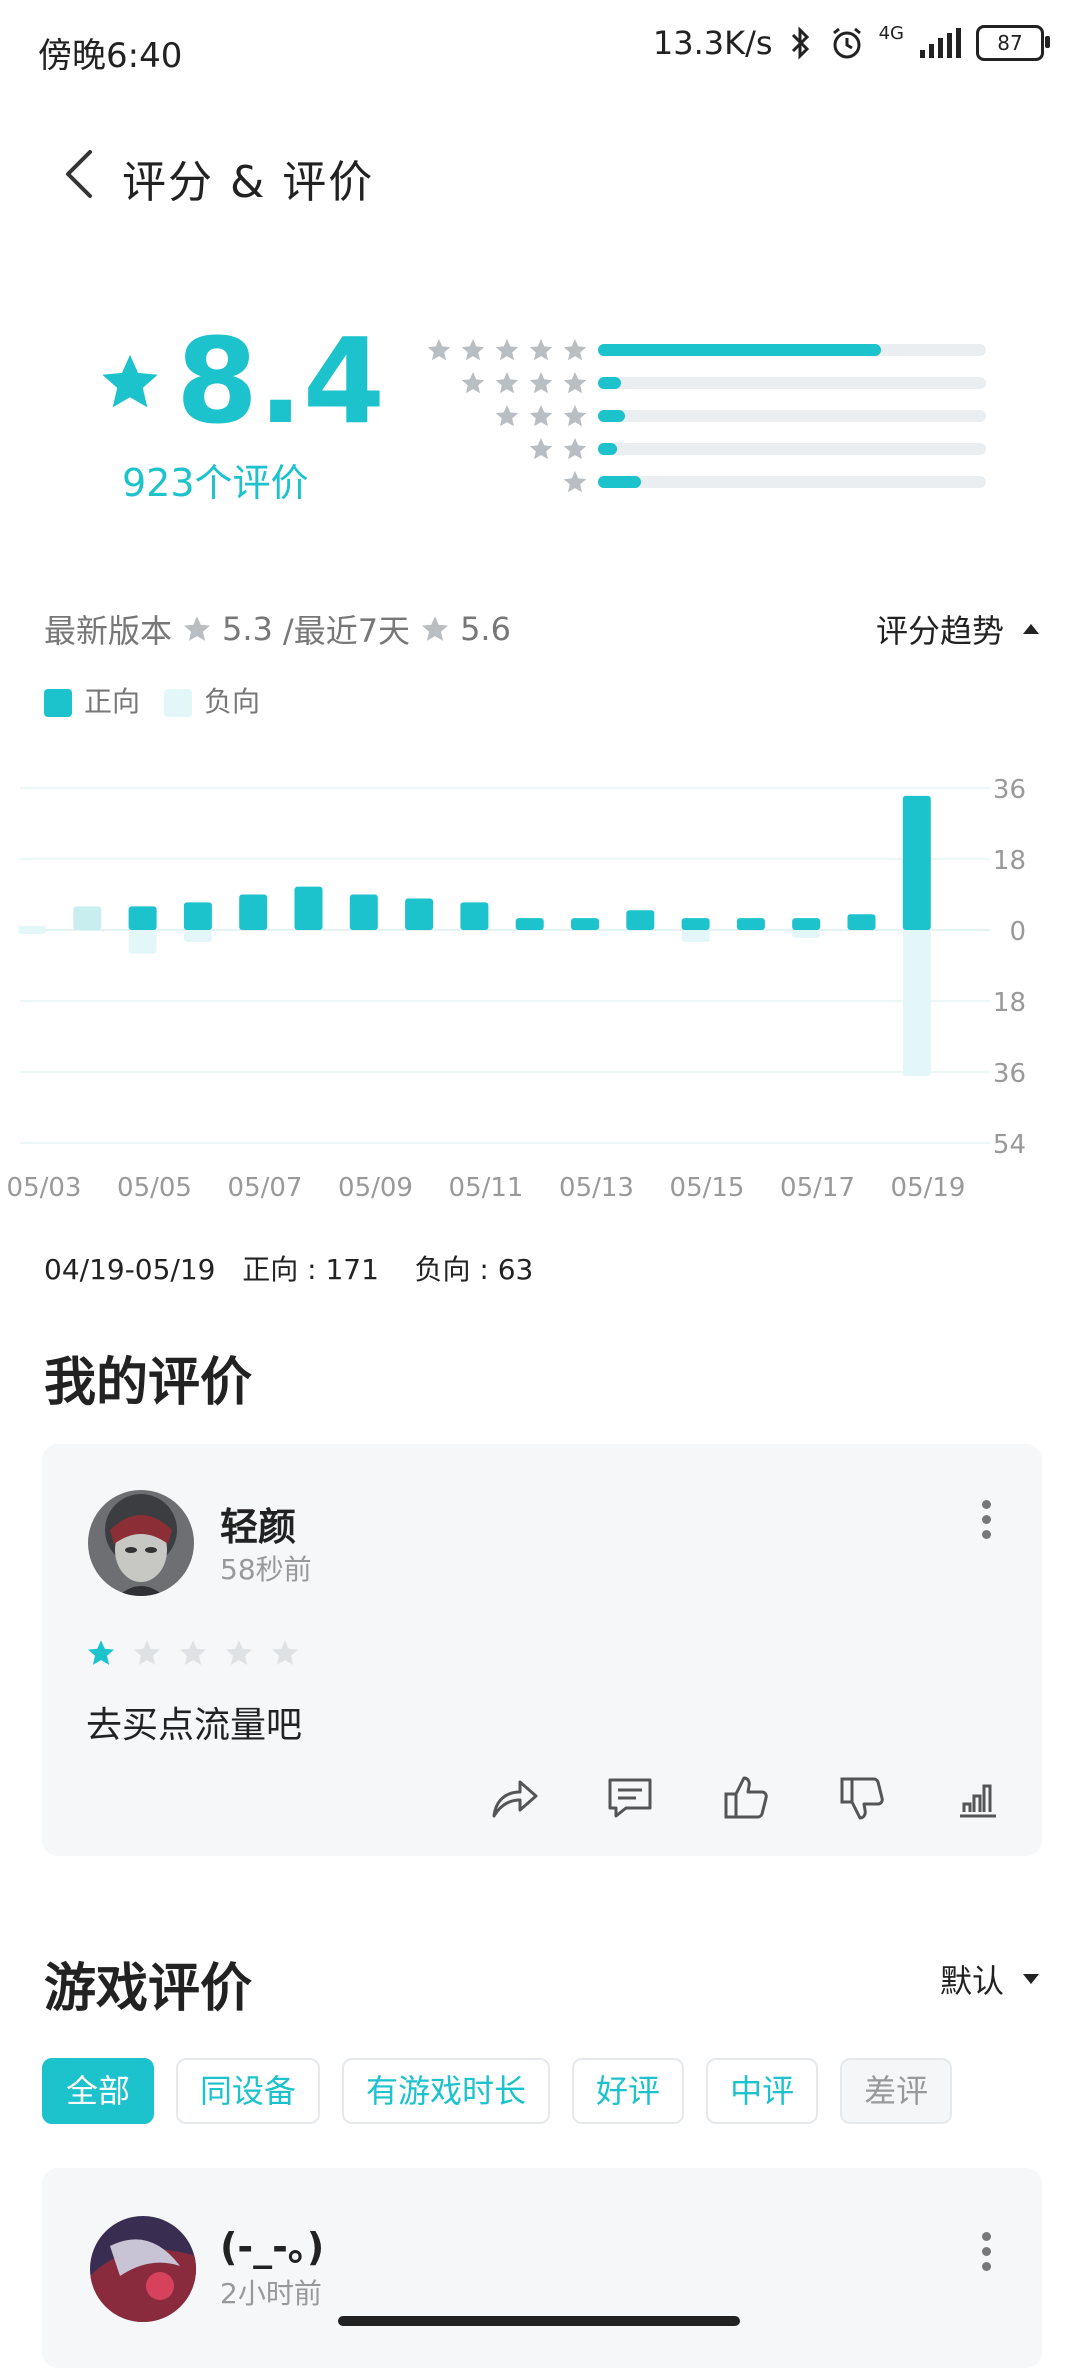  I want to click on network-type: 4G, so click(891, 33).